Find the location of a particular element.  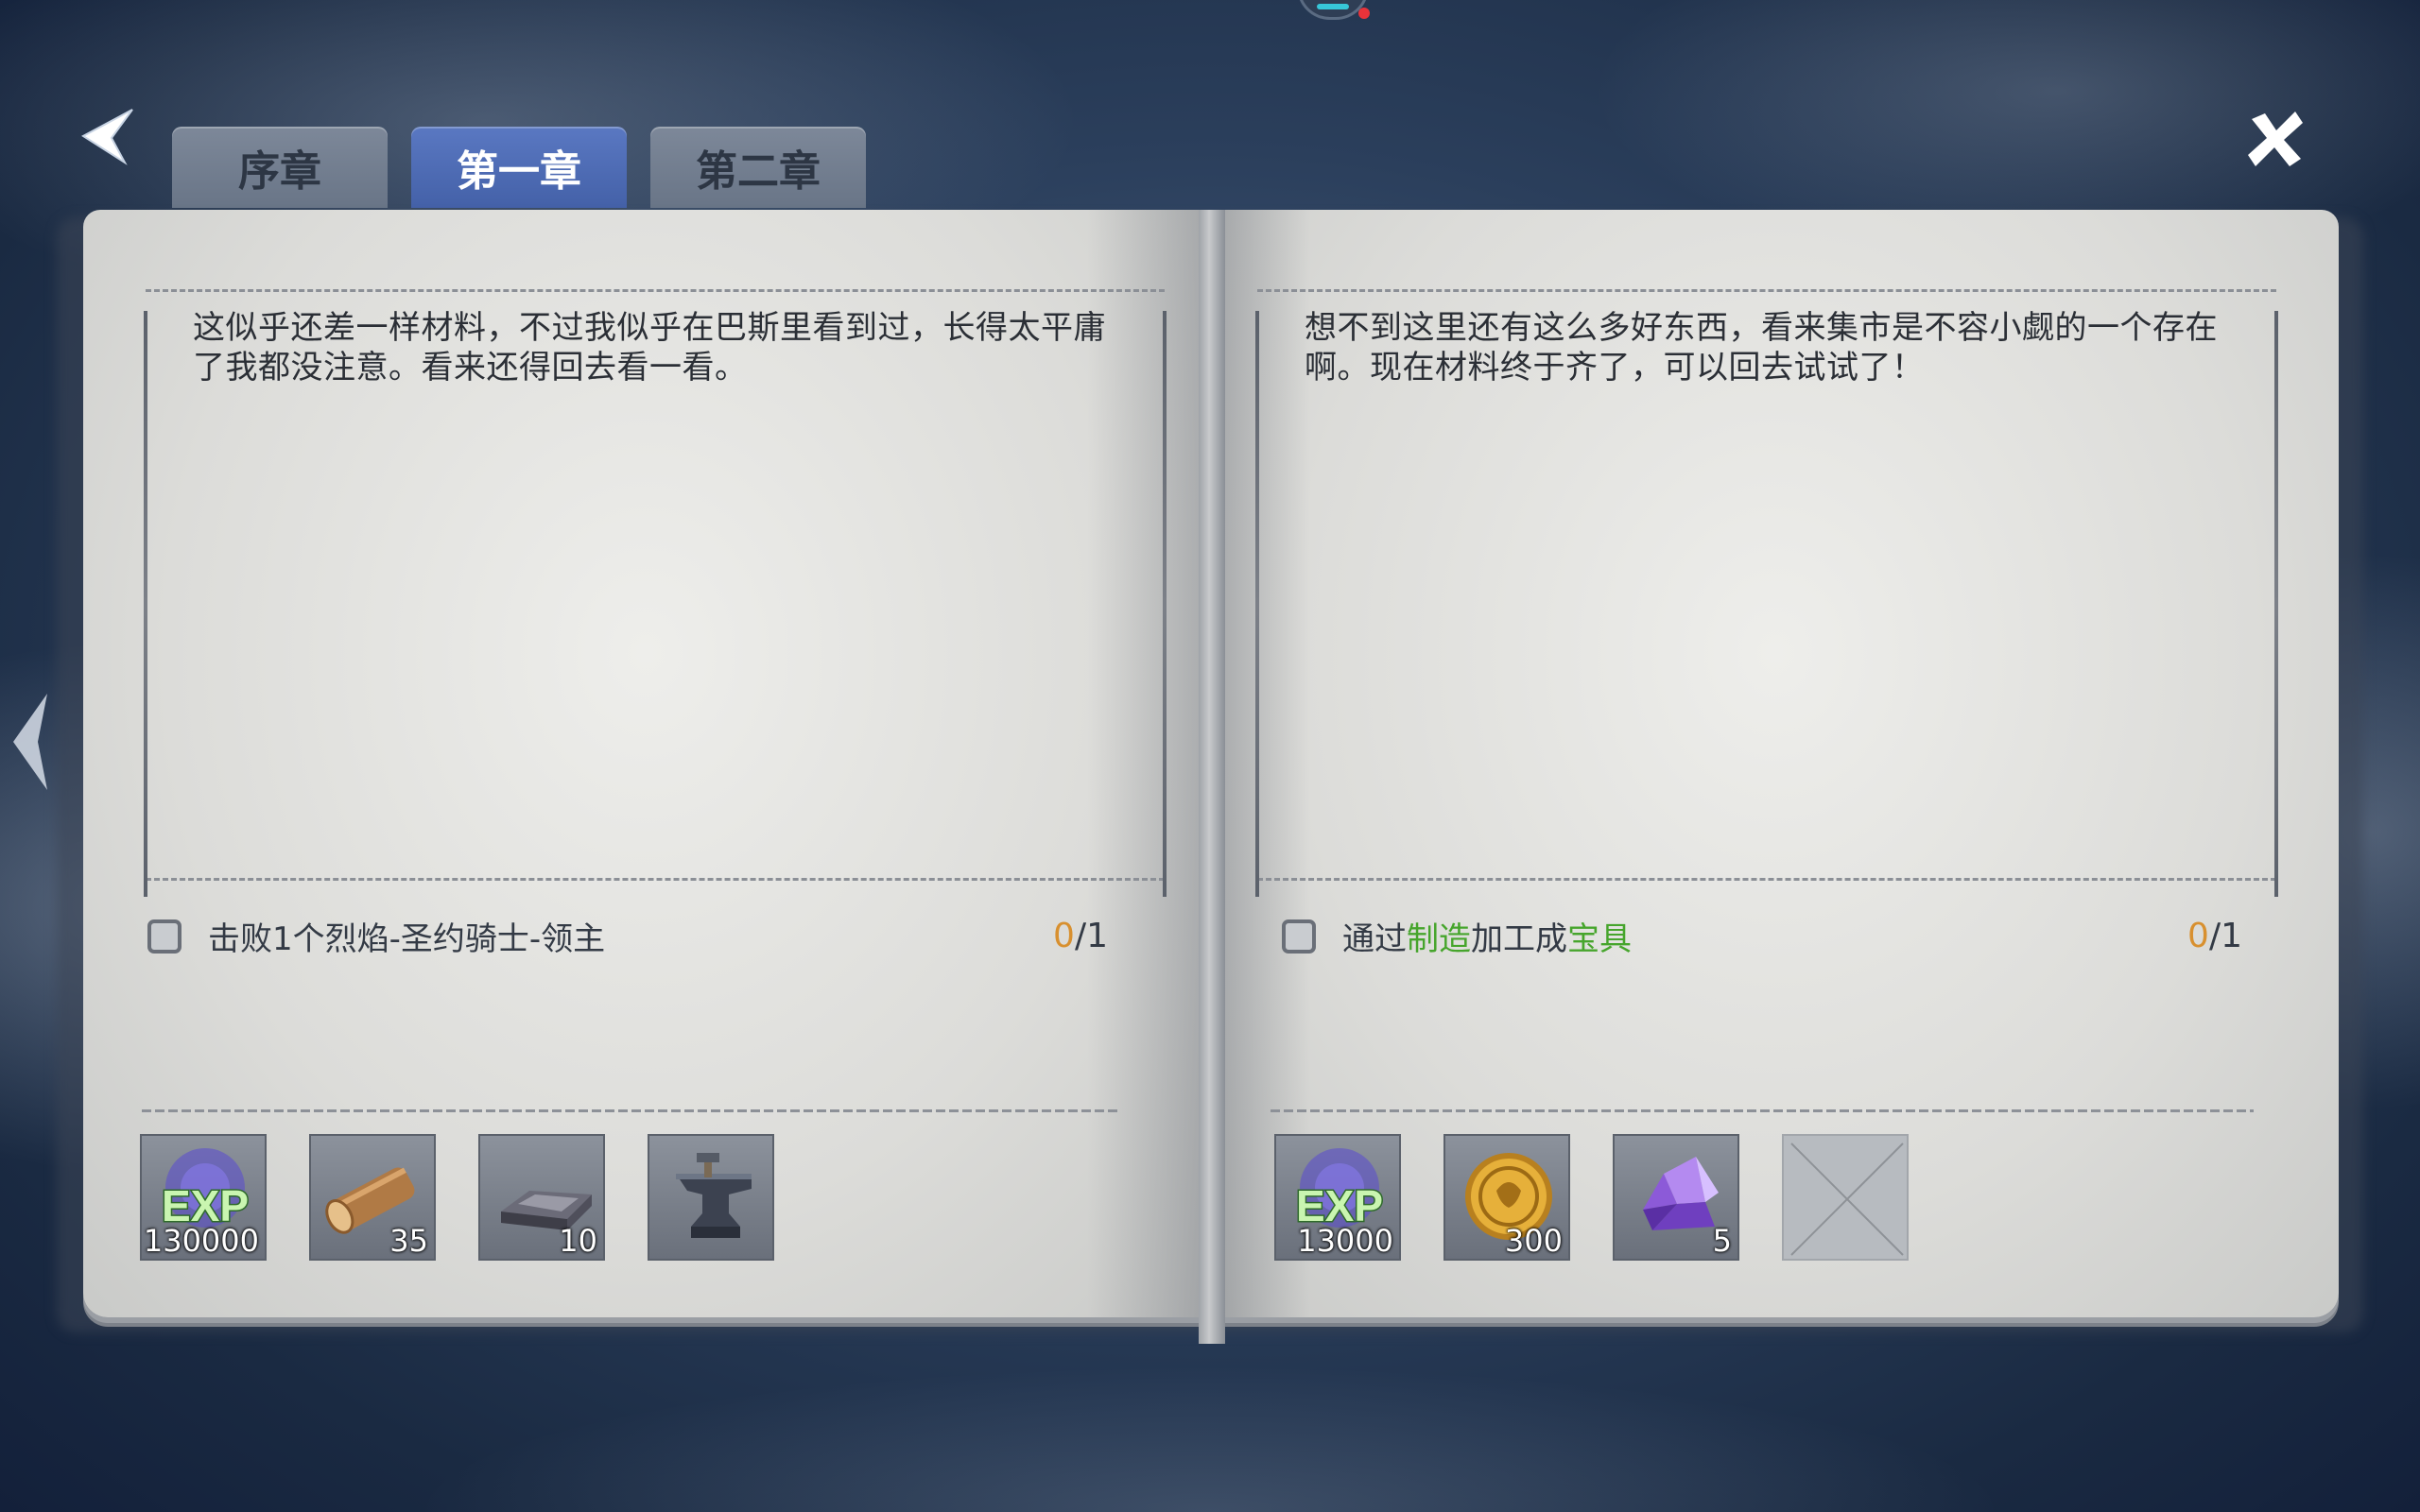

quest-description: 通过制造加工成宝具 is located at coordinates (1765, 936).